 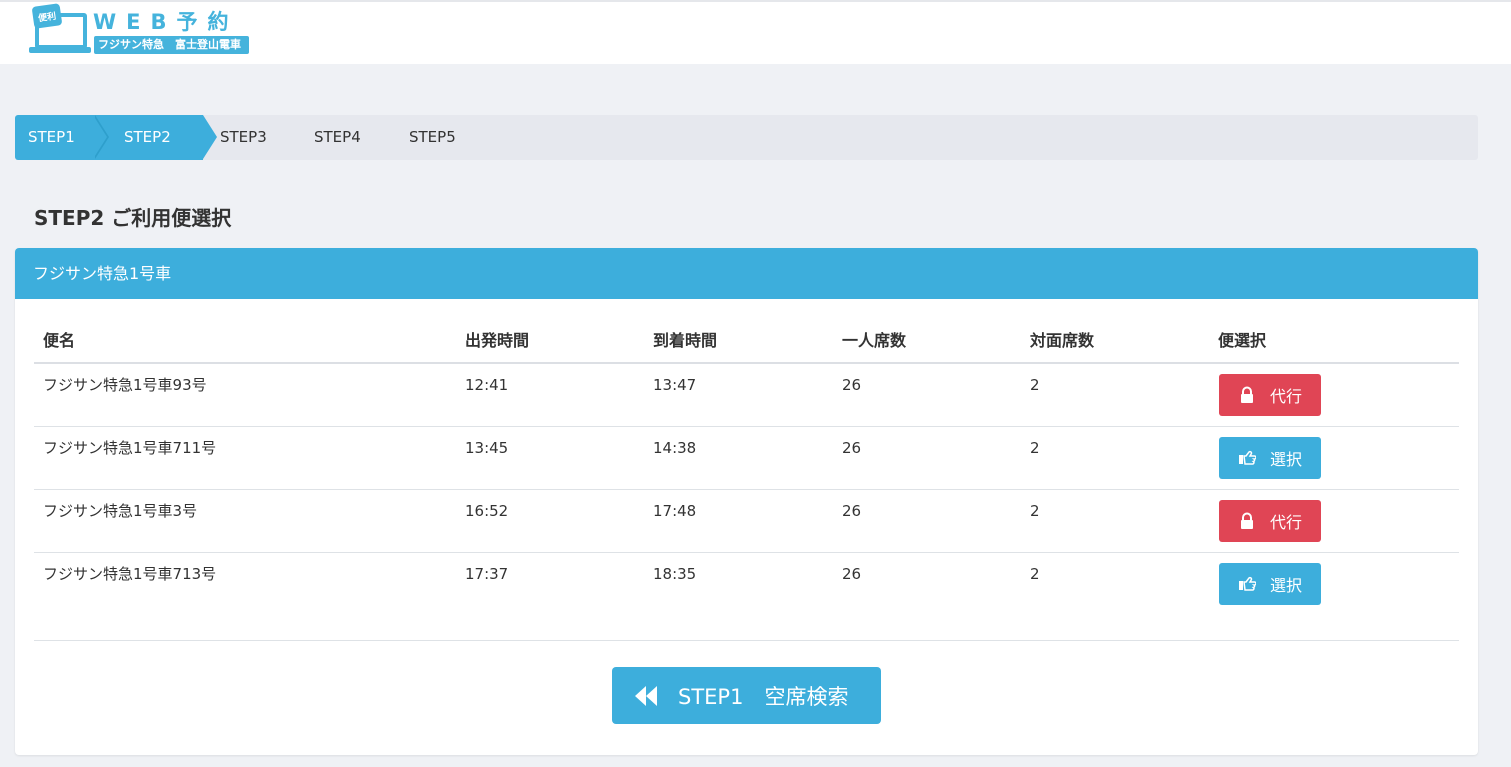 I want to click on column-departure-time: 出発時間, so click(x=497, y=340).